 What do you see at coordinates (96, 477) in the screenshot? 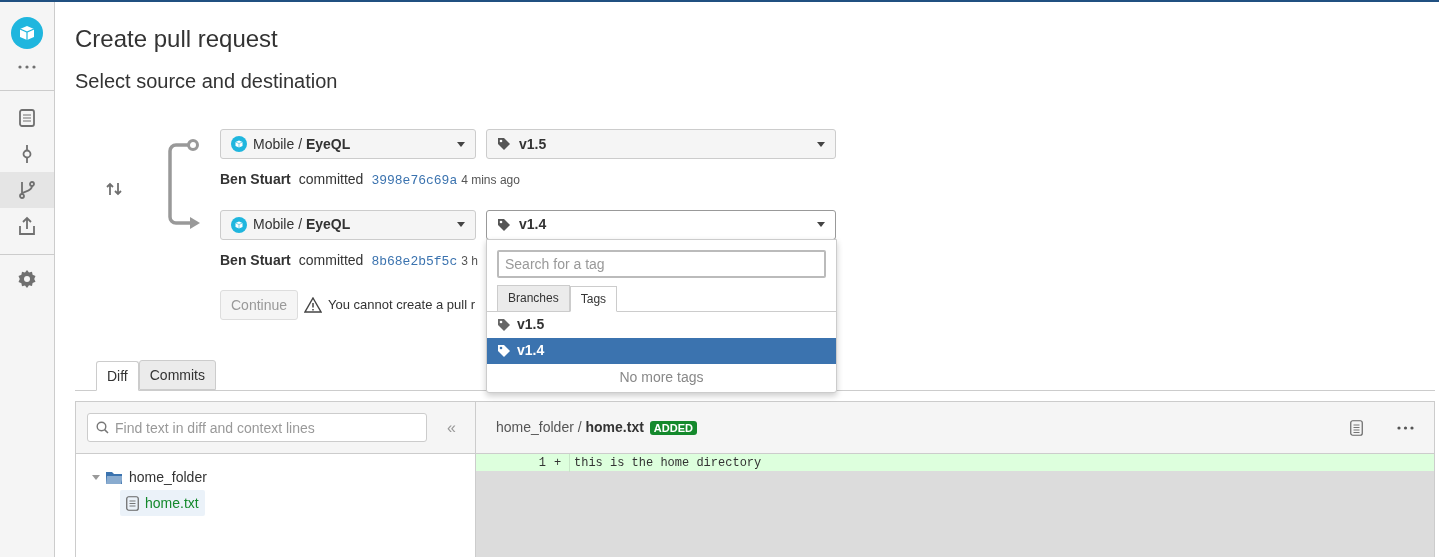
I see `expand-caret-icon` at bounding box center [96, 477].